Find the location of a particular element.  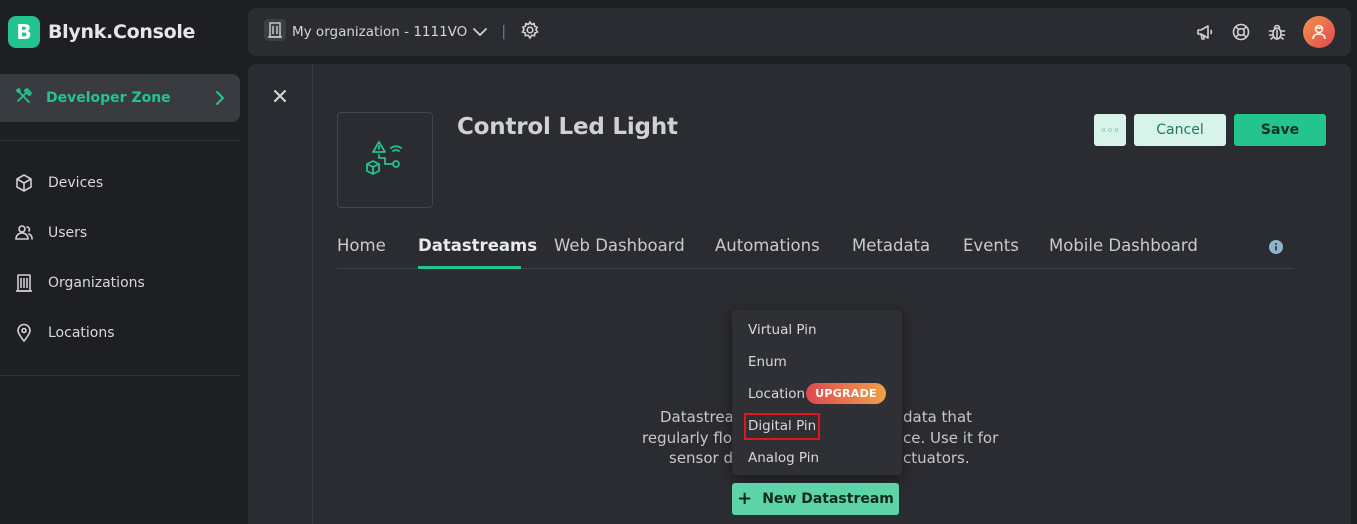

menu-item-location: Location is located at coordinates (776, 394).